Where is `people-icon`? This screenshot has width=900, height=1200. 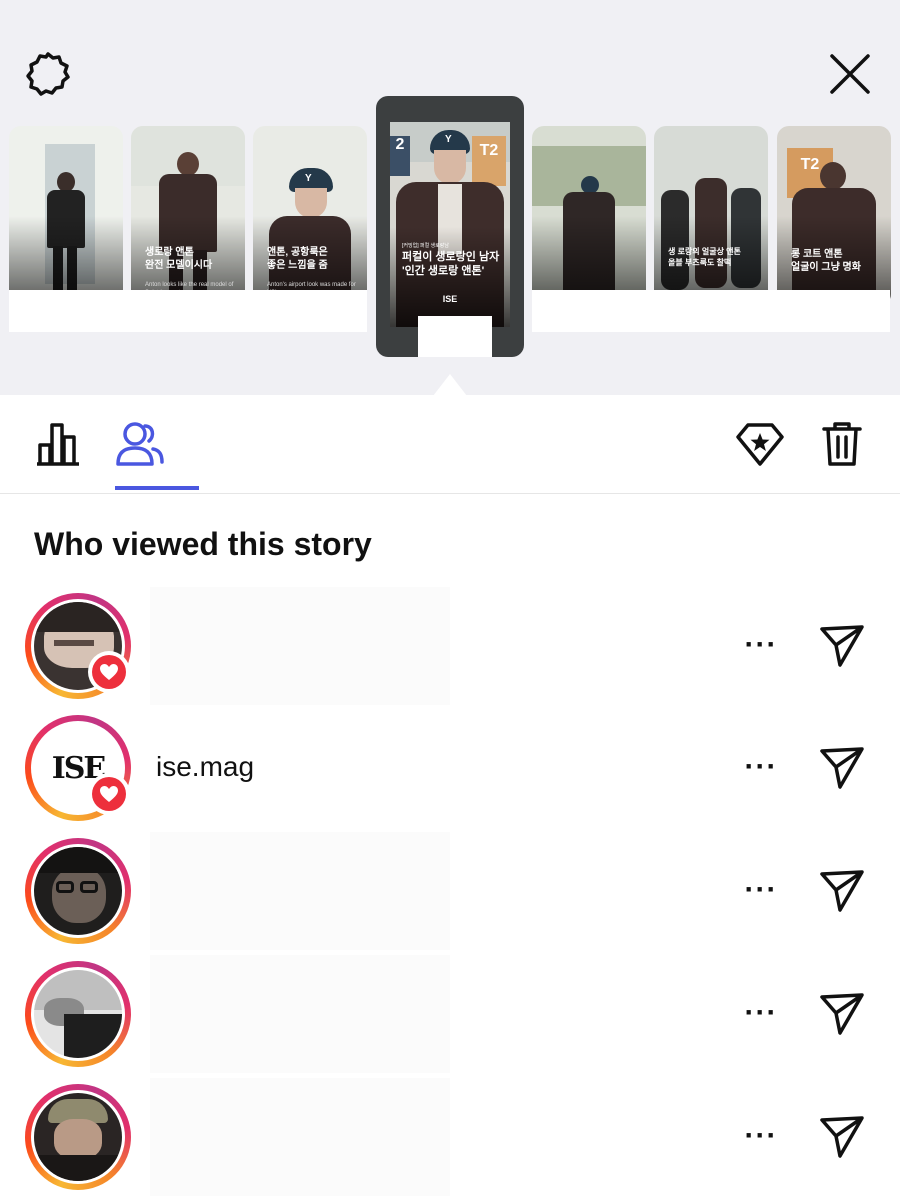 people-icon is located at coordinates (140, 444).